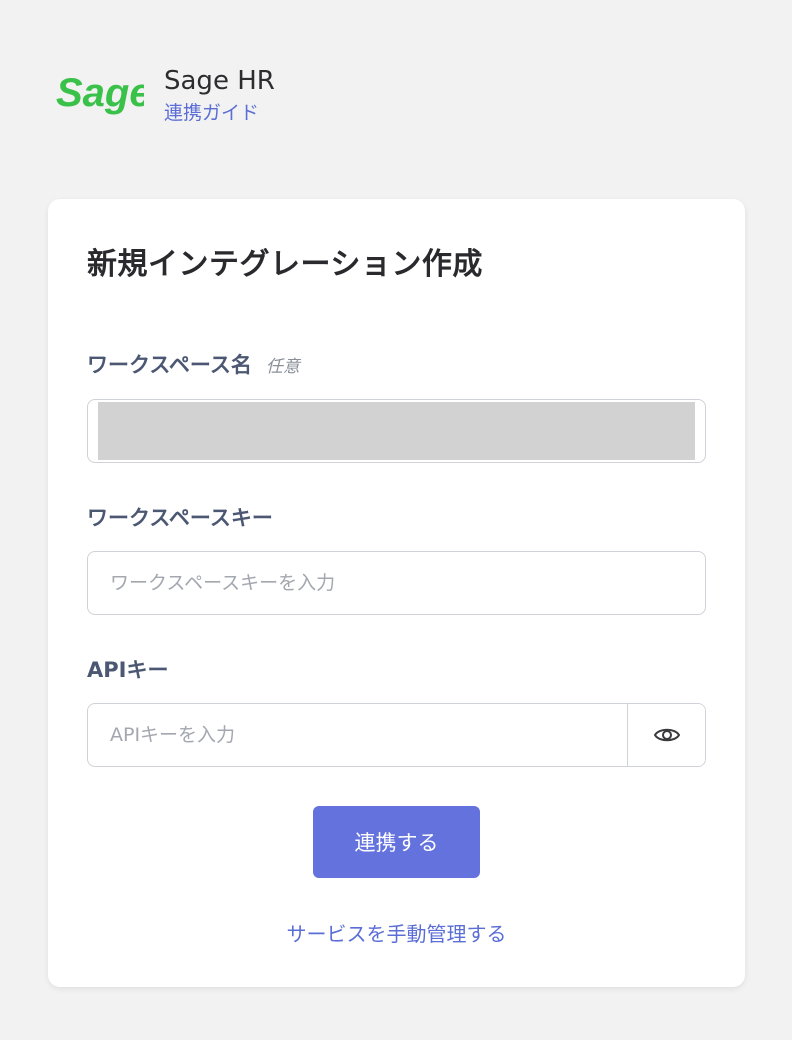  I want to click on integration-guide-link: 連携ガイド, so click(219, 113).